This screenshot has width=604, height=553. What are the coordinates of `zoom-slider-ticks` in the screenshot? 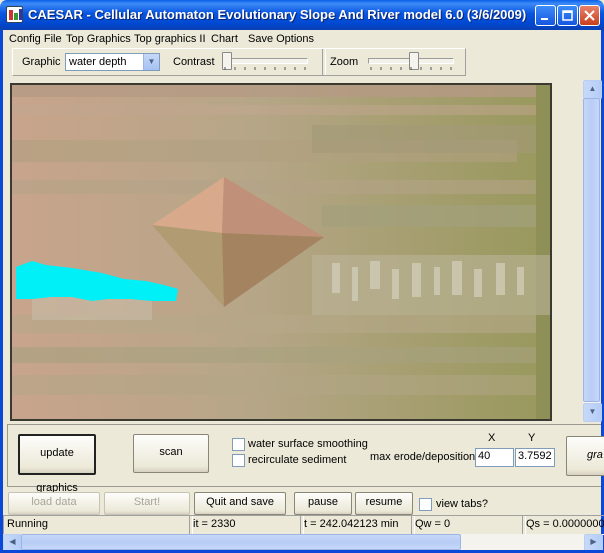 It's located at (411, 68).